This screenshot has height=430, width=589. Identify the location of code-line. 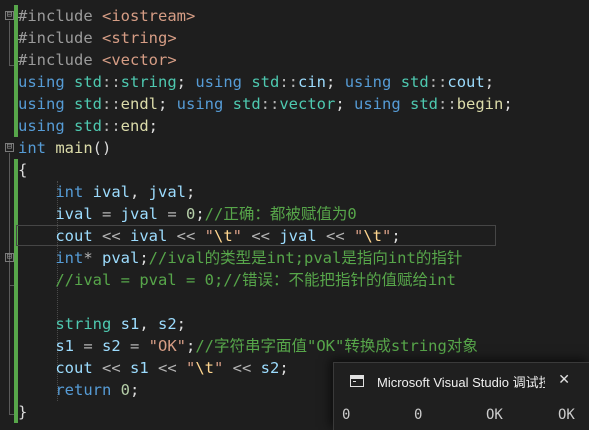
(303, 302).